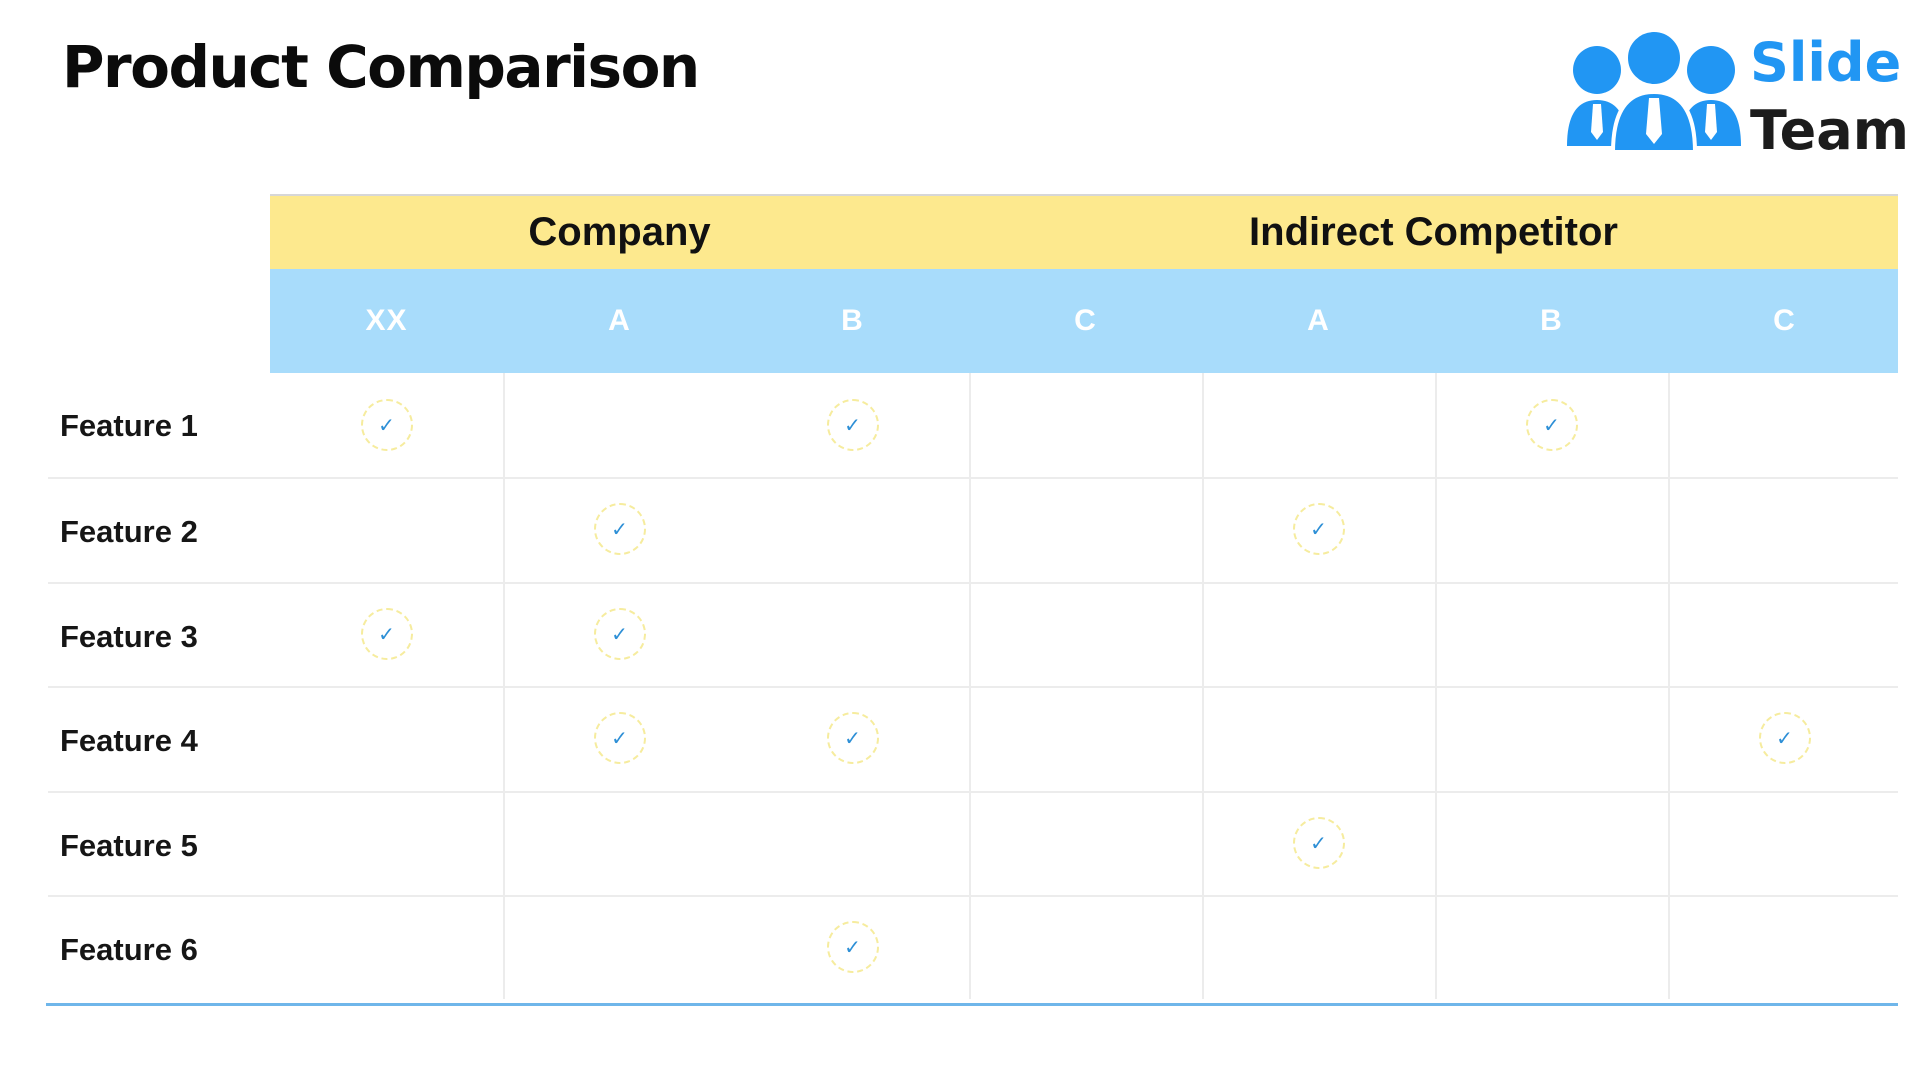  I want to click on group-header-company: Company, so click(619, 232).